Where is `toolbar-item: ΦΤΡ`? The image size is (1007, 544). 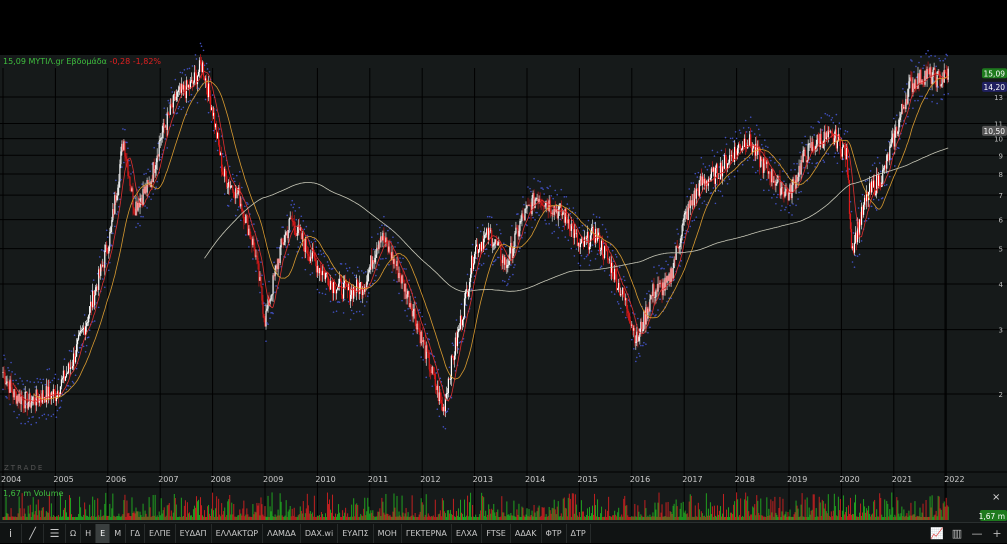
toolbar-item: ΦΤΡ is located at coordinates (554, 533).